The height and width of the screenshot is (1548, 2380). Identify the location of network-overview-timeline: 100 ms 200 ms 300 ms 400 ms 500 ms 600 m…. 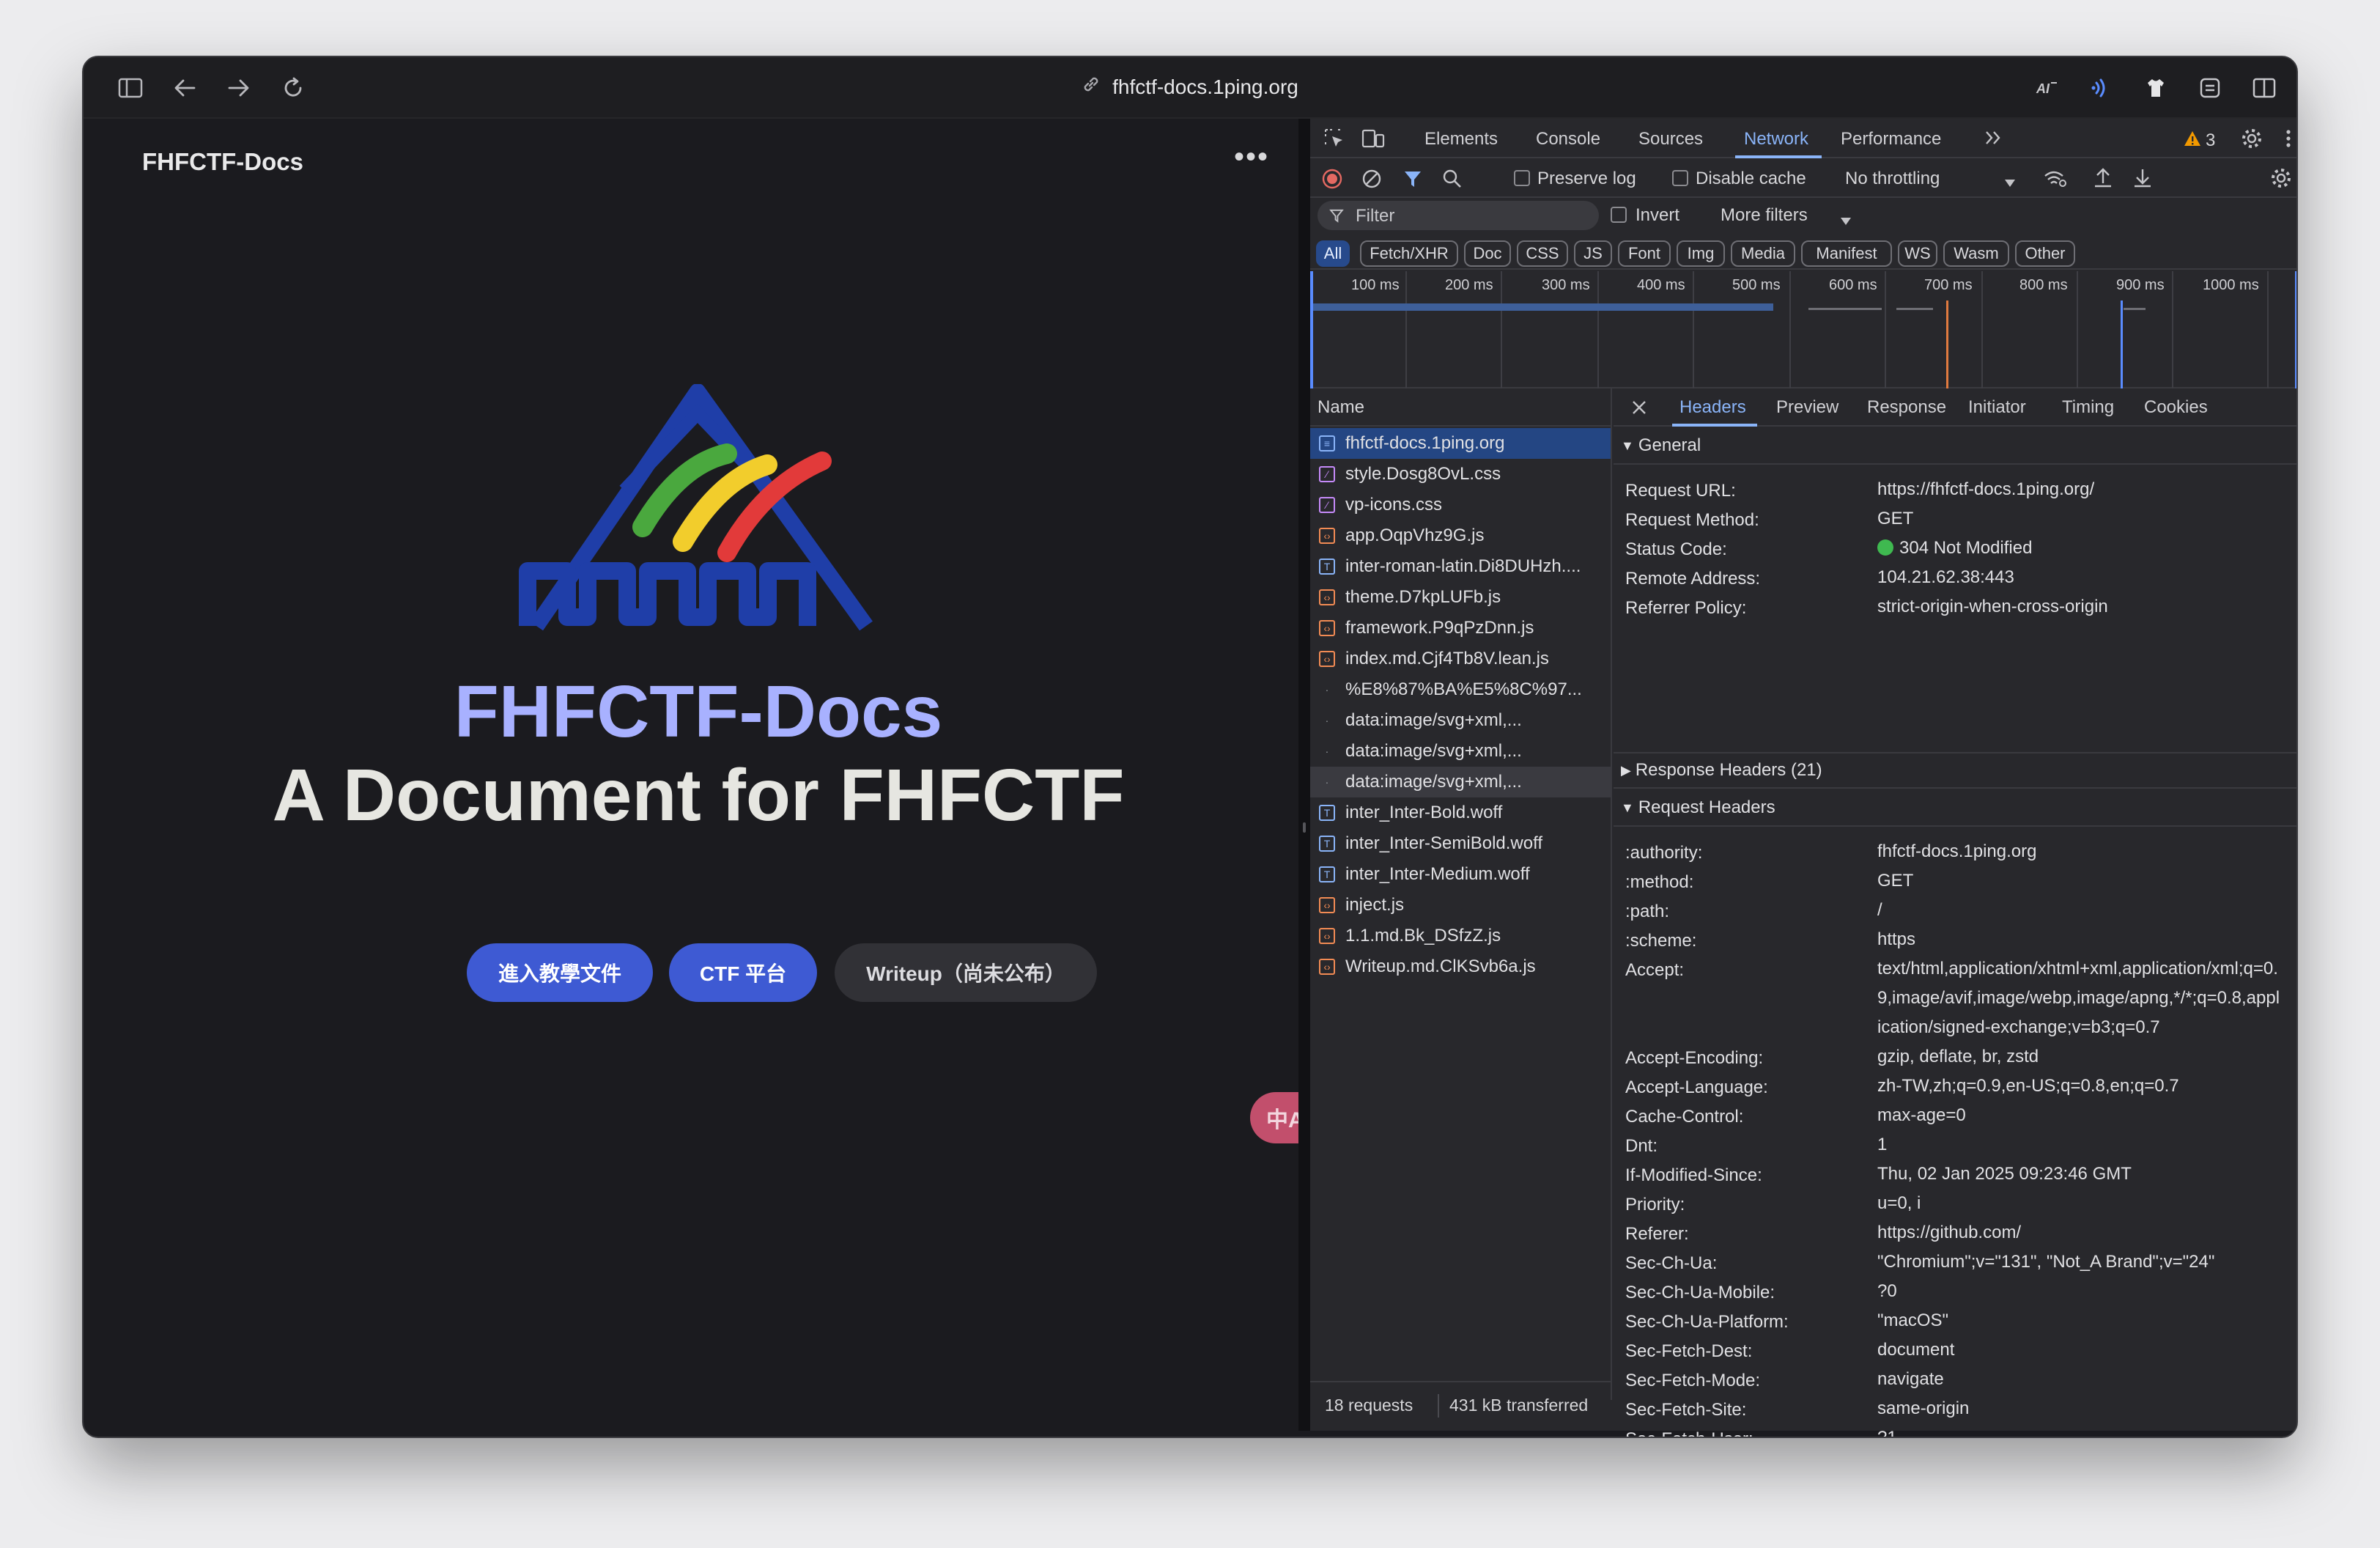
(1803, 329).